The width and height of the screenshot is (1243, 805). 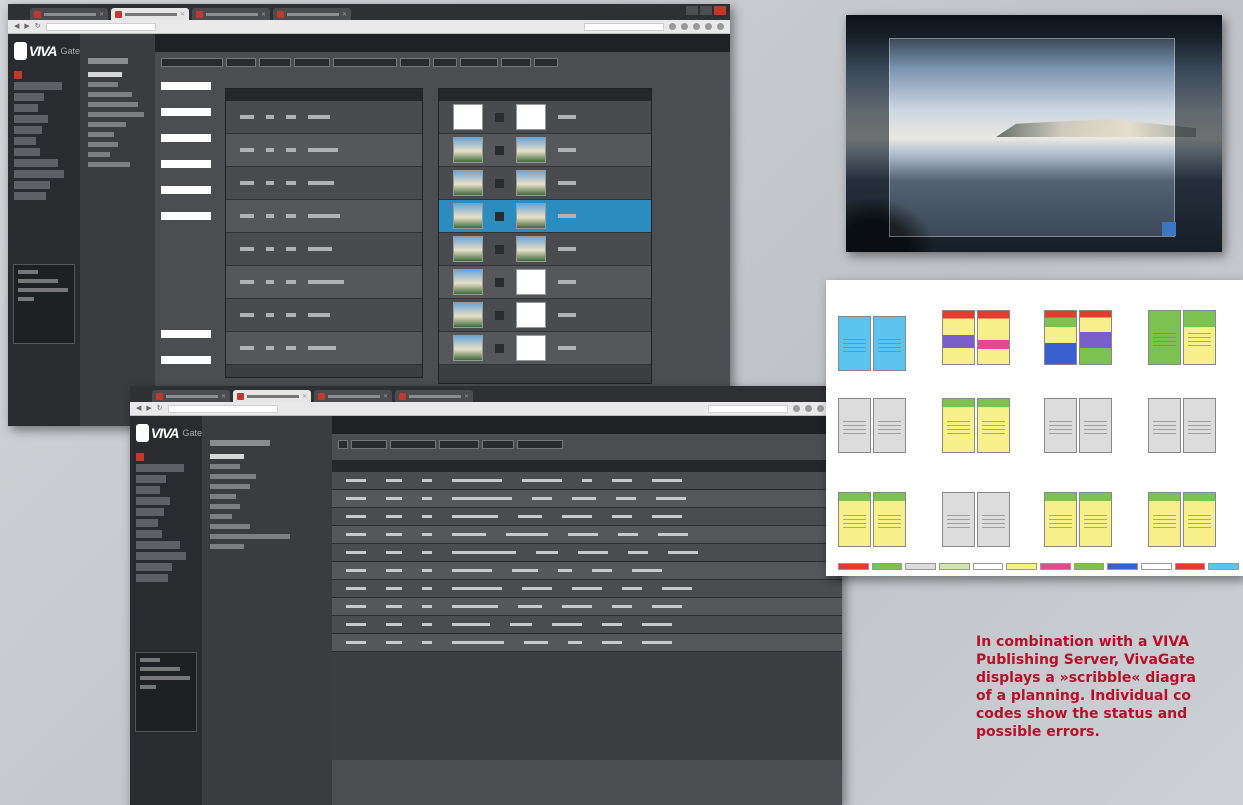 What do you see at coordinates (105, 74) in the screenshot?
I see `category-item-active` at bounding box center [105, 74].